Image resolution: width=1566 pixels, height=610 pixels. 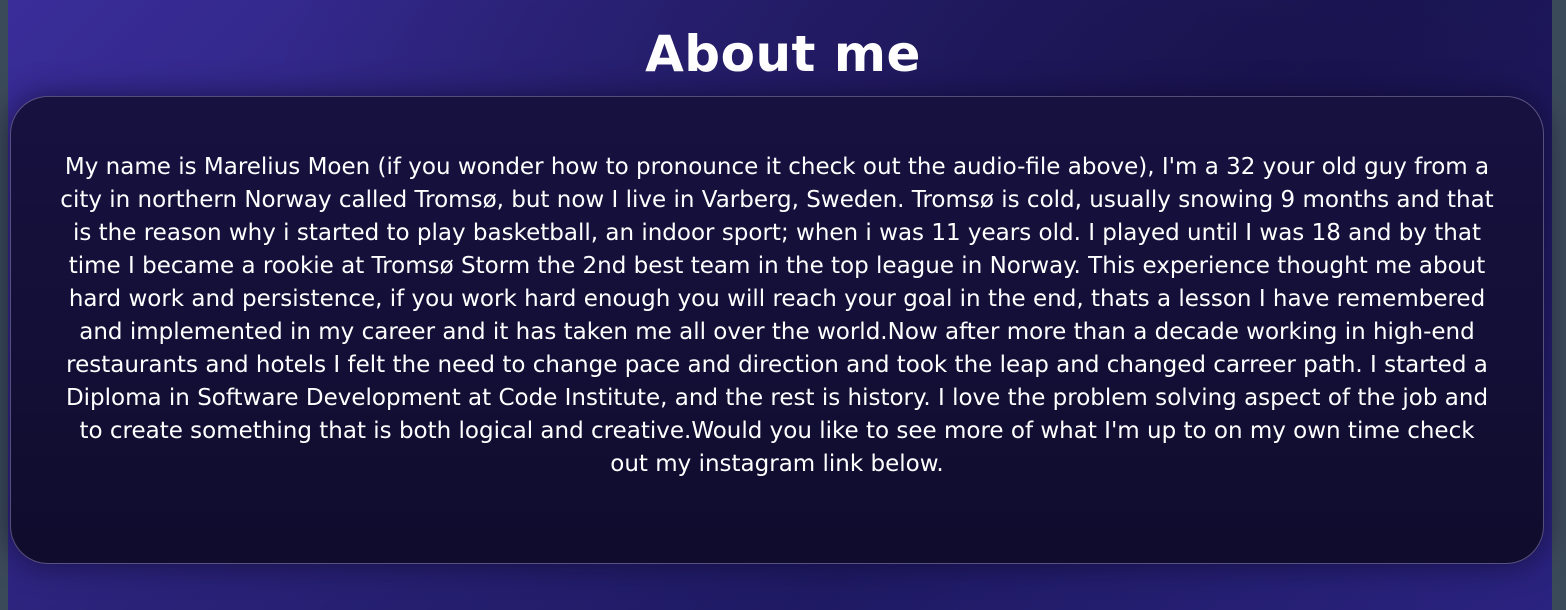 I want to click on section-title: About me, so click(x=783, y=54).